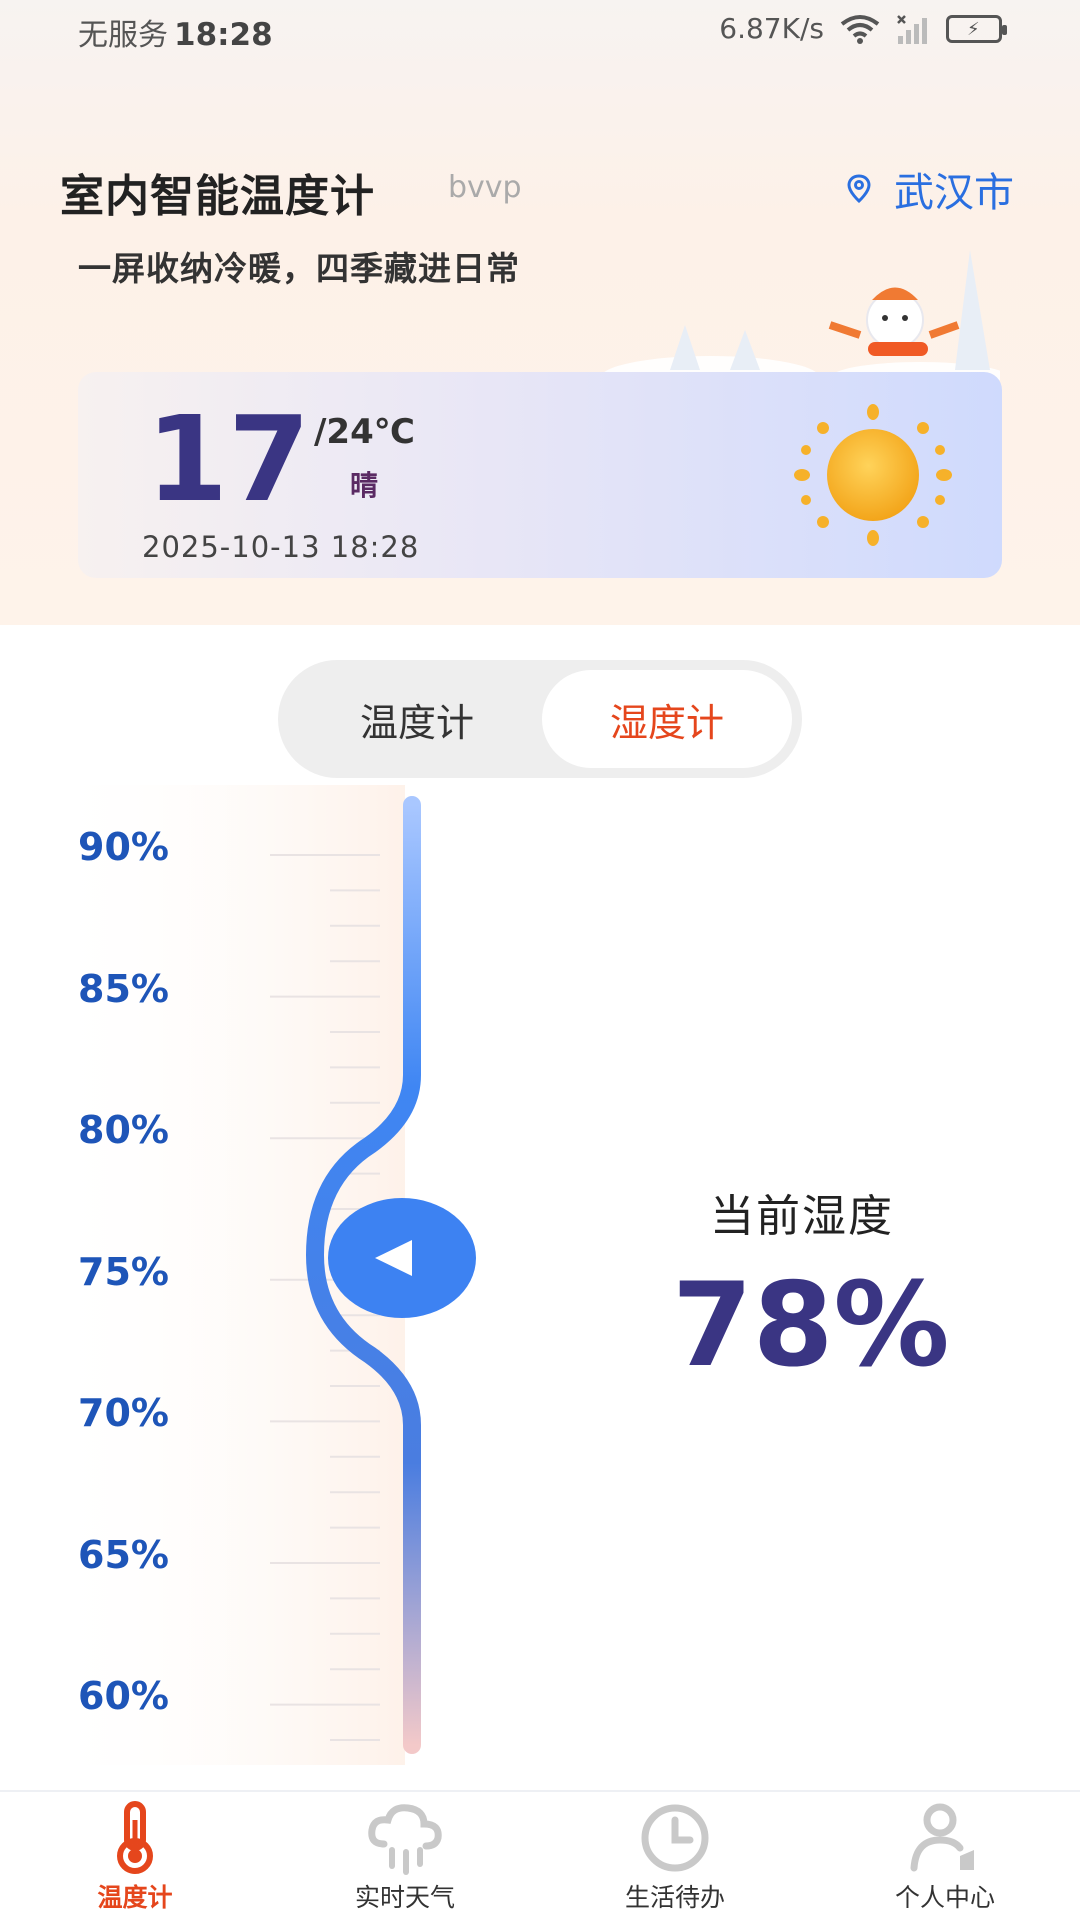  What do you see at coordinates (299, 268) in the screenshot?
I see `tagline: 一屏收纳冷暖，四季藏进日常` at bounding box center [299, 268].